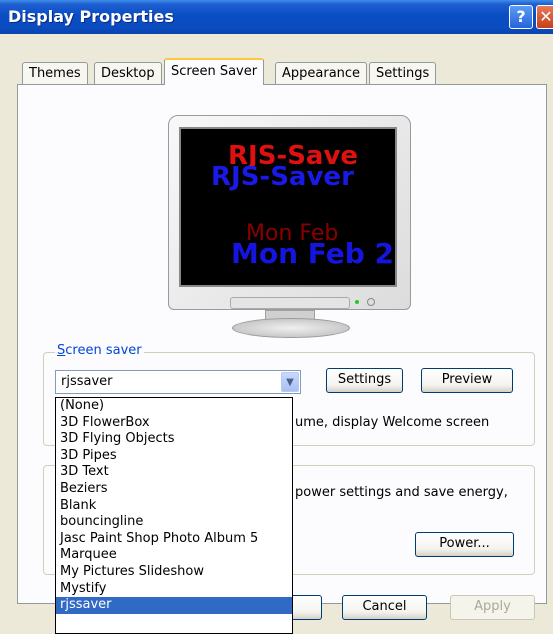 The width and height of the screenshot is (553, 634). What do you see at coordinates (403, 73) in the screenshot?
I see `tab-settings: Settings` at bounding box center [403, 73].